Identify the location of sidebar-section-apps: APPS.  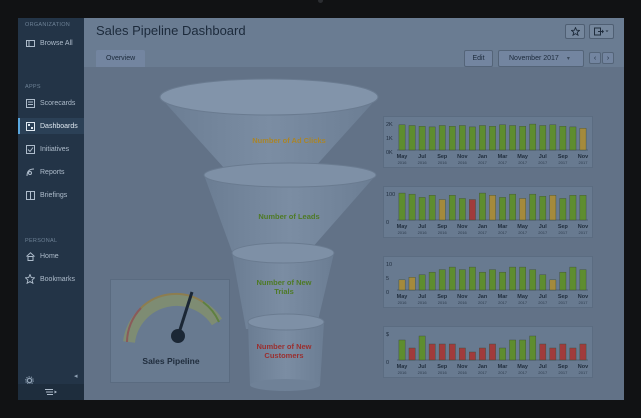
(33, 87).